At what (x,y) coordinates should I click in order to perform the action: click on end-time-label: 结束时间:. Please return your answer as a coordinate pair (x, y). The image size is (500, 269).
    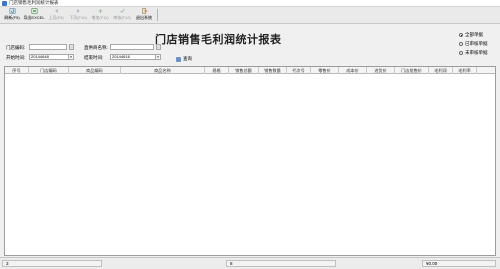
    Looking at the image, I should click on (94, 57).